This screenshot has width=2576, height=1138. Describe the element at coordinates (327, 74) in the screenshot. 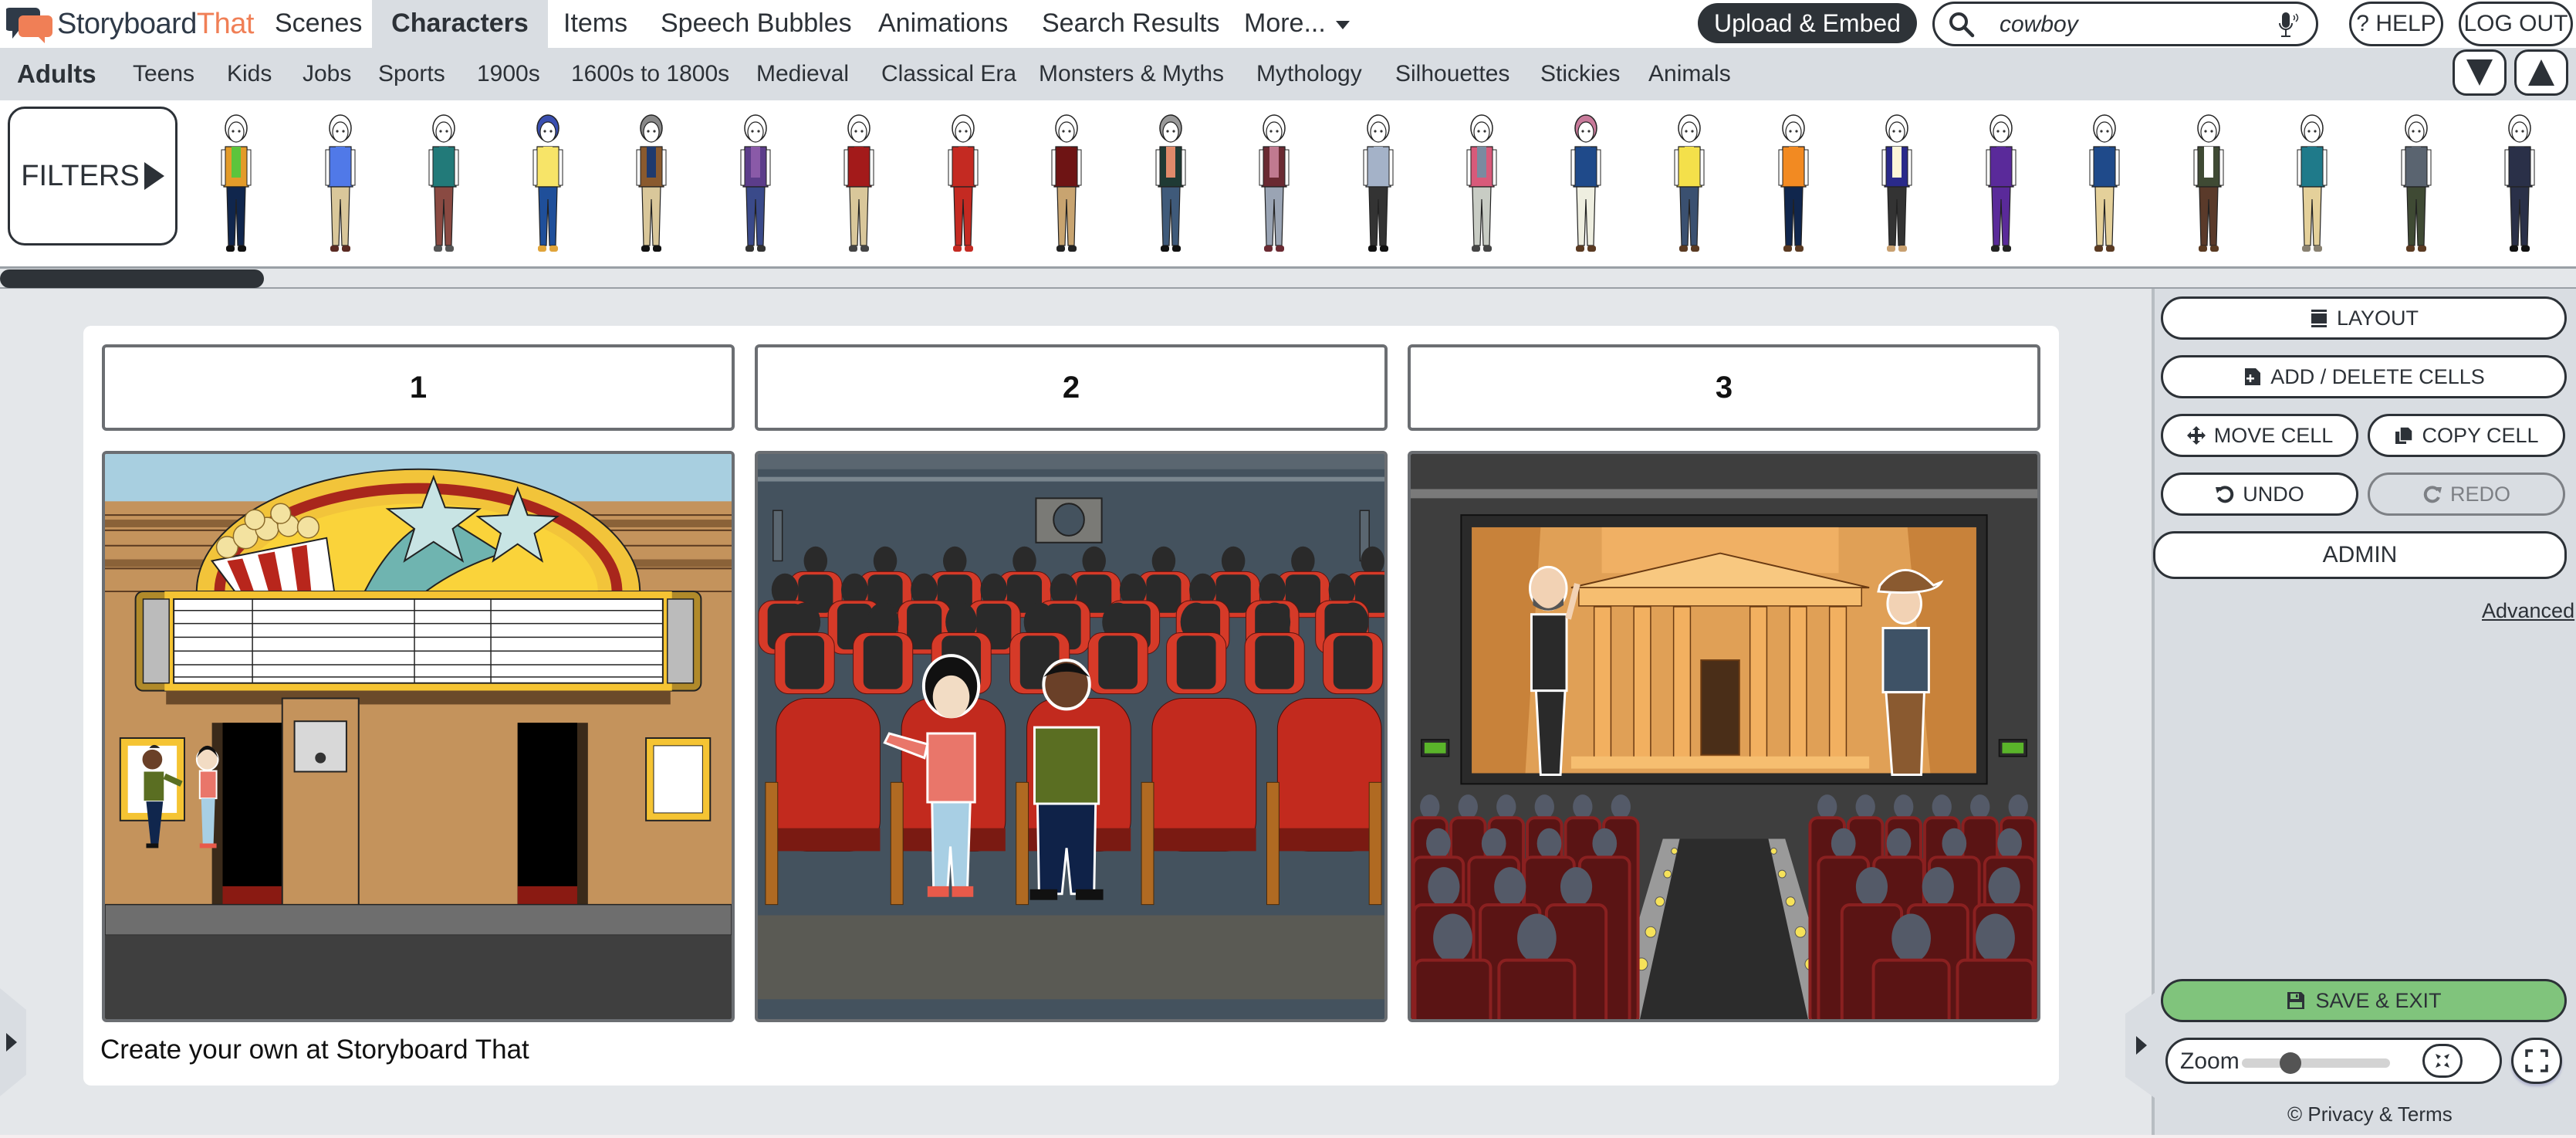

I see `category-jobs: Jobs` at that location.